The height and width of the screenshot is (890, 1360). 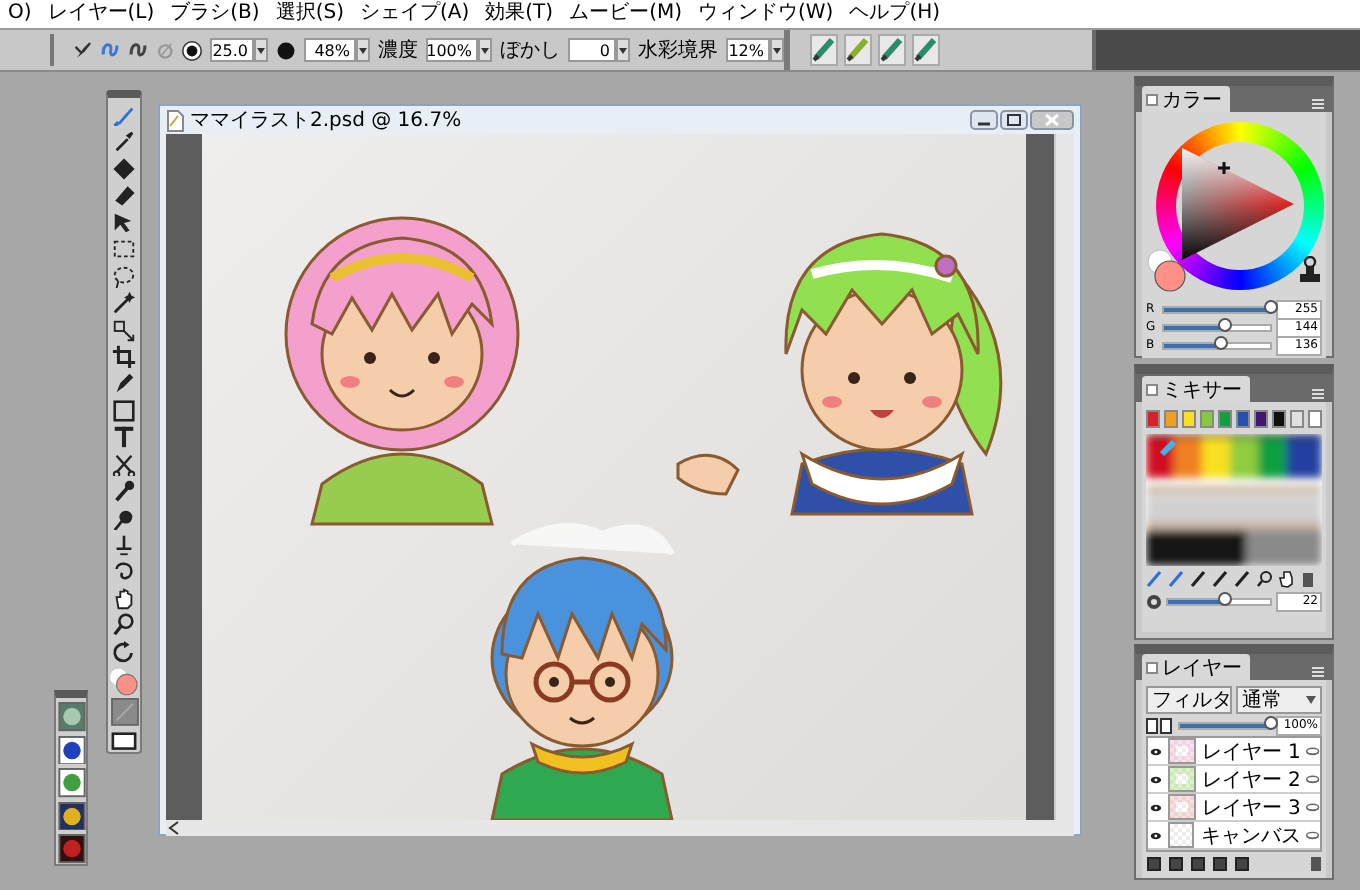 I want to click on blend-mode-dropdown: 通常, so click(x=1279, y=700).